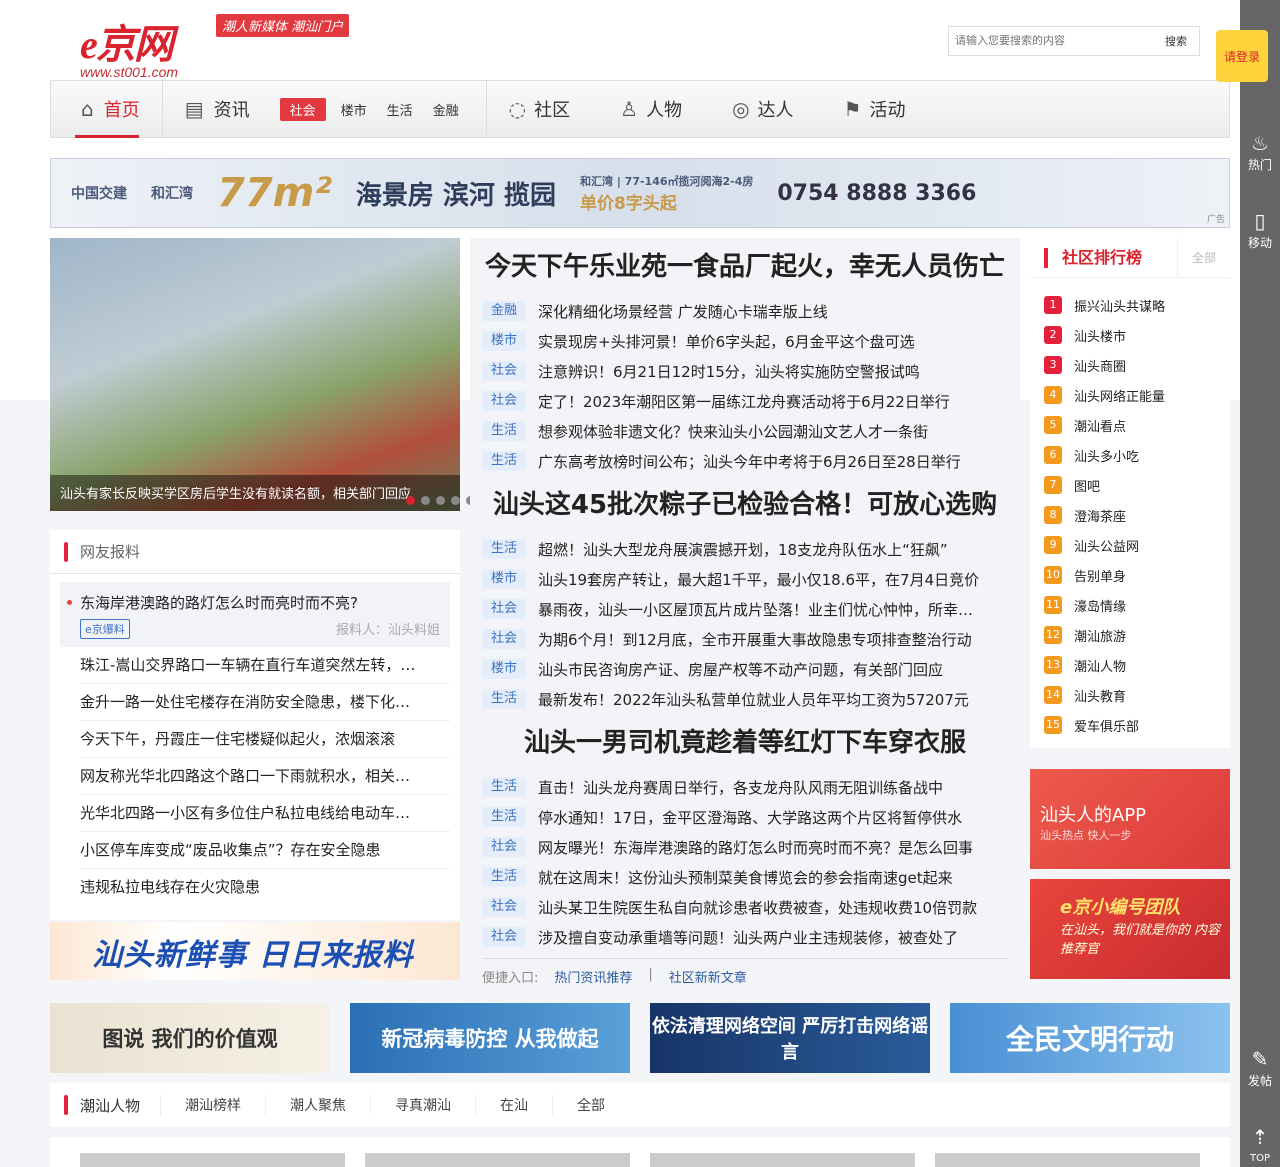  Describe the element at coordinates (1137, 665) in the screenshot. I see `ranking-item: 13 潮汕人物` at that location.